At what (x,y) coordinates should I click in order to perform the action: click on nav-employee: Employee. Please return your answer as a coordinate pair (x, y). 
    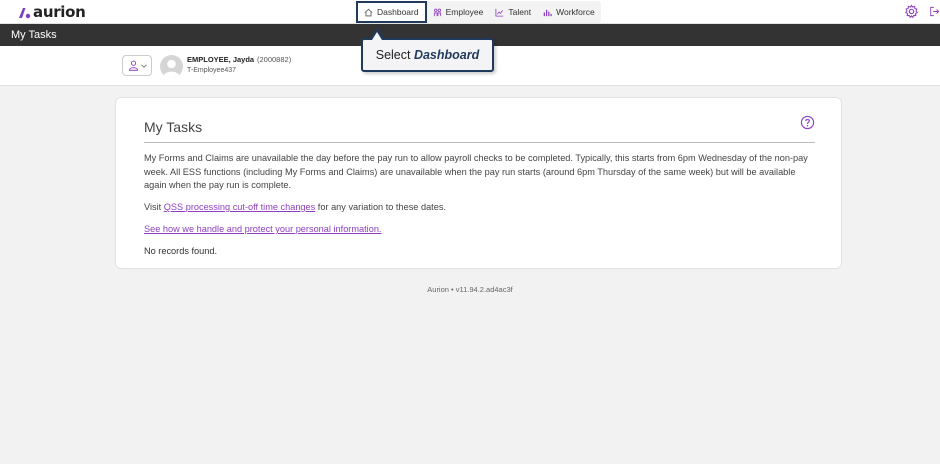
    Looking at the image, I should click on (458, 12).